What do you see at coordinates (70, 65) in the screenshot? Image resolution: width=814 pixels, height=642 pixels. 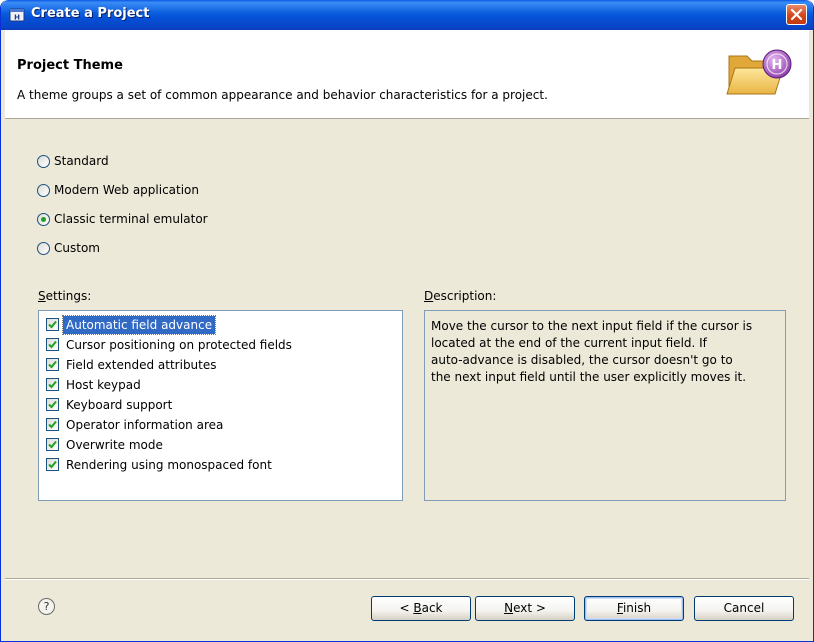 I see `page-title: Project Theme` at bounding box center [70, 65].